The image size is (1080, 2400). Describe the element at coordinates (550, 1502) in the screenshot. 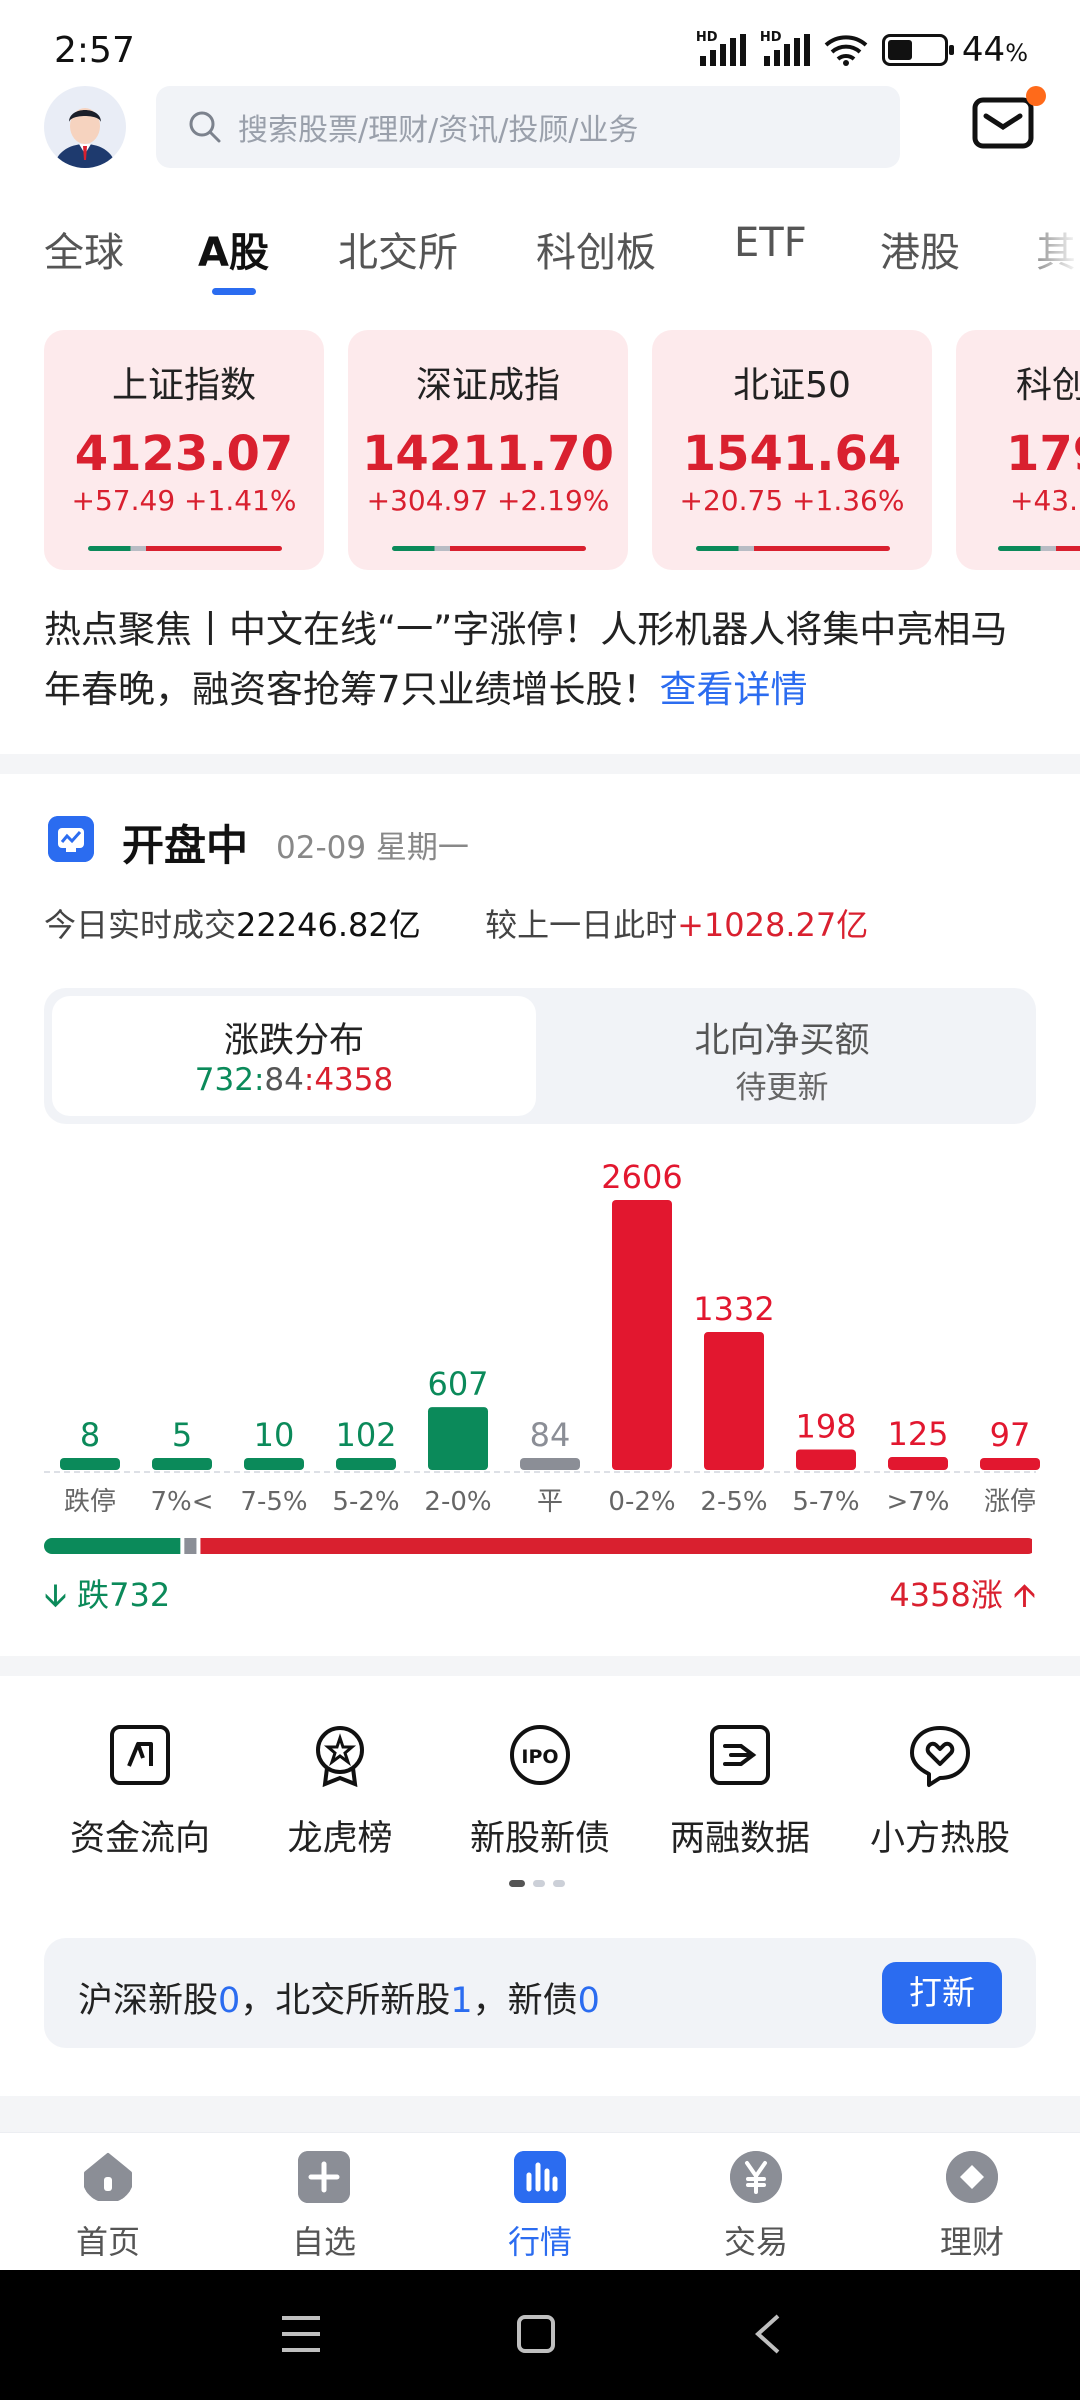

I see `category-label: 平` at that location.